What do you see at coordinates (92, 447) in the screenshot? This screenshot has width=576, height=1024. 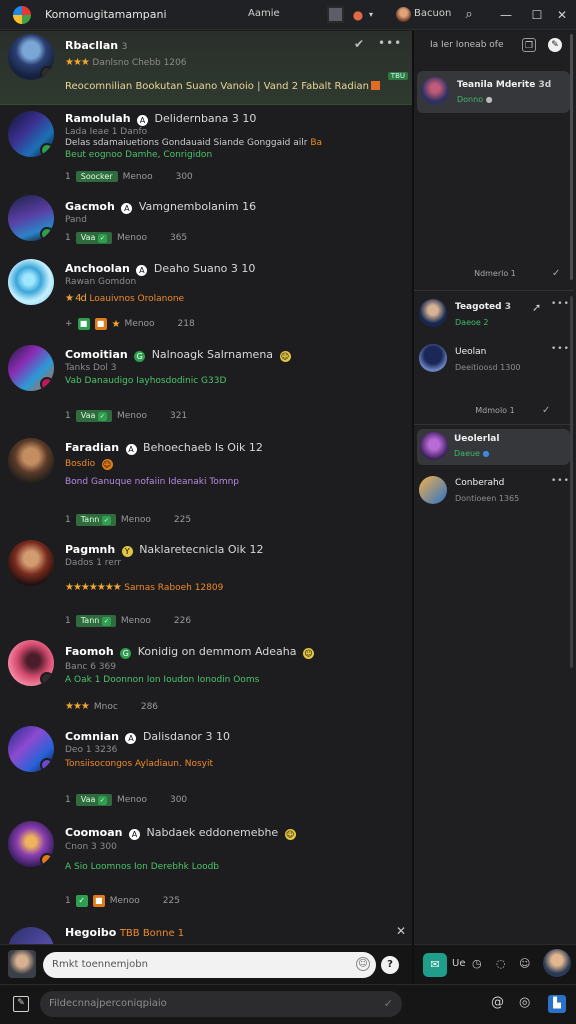 I see `sender-name: Faradian` at bounding box center [92, 447].